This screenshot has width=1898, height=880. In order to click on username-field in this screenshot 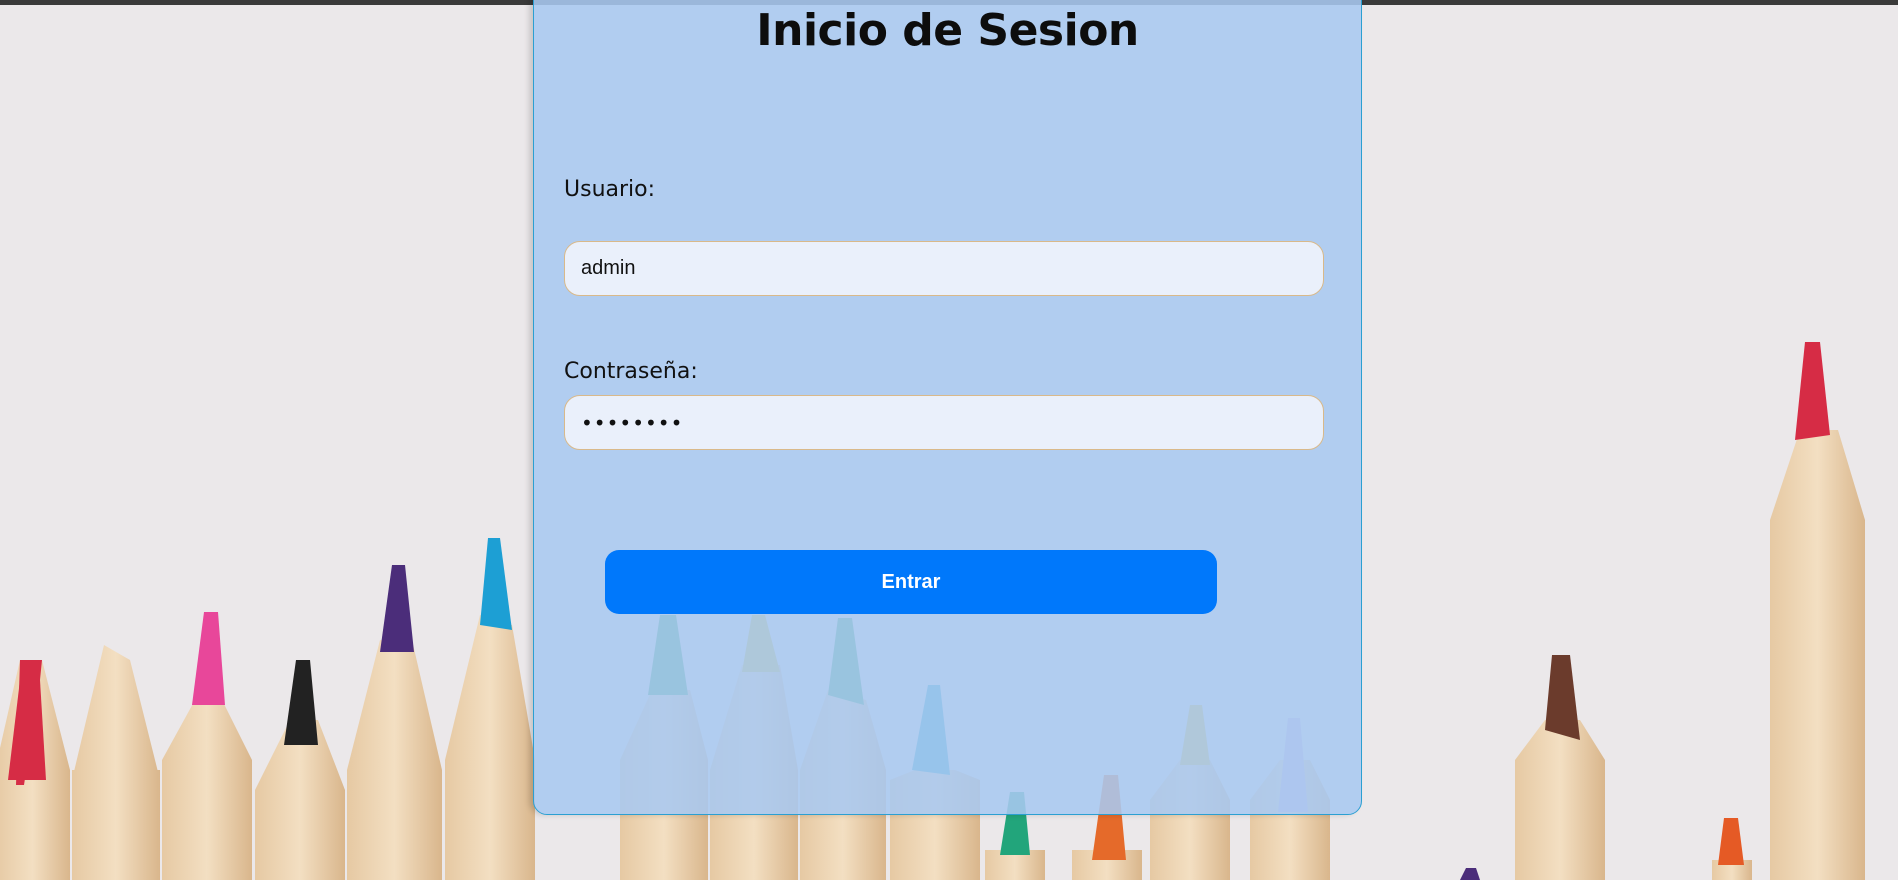, I will do `click(944, 268)`.